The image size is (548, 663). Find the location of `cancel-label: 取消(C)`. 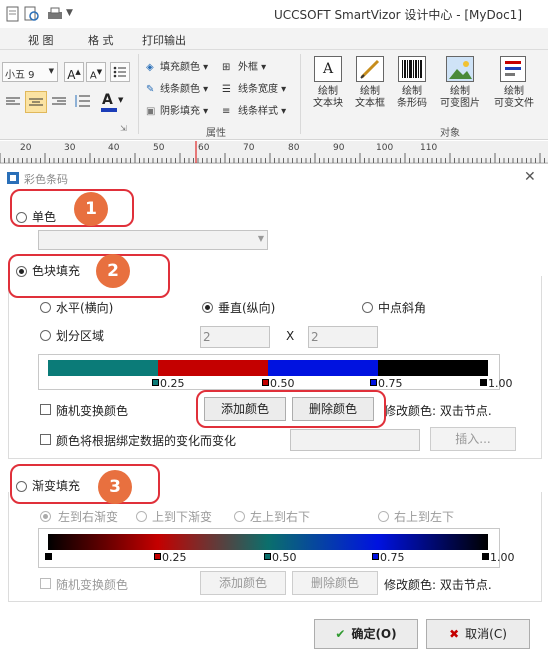

cancel-label: 取消(C) is located at coordinates (486, 634).